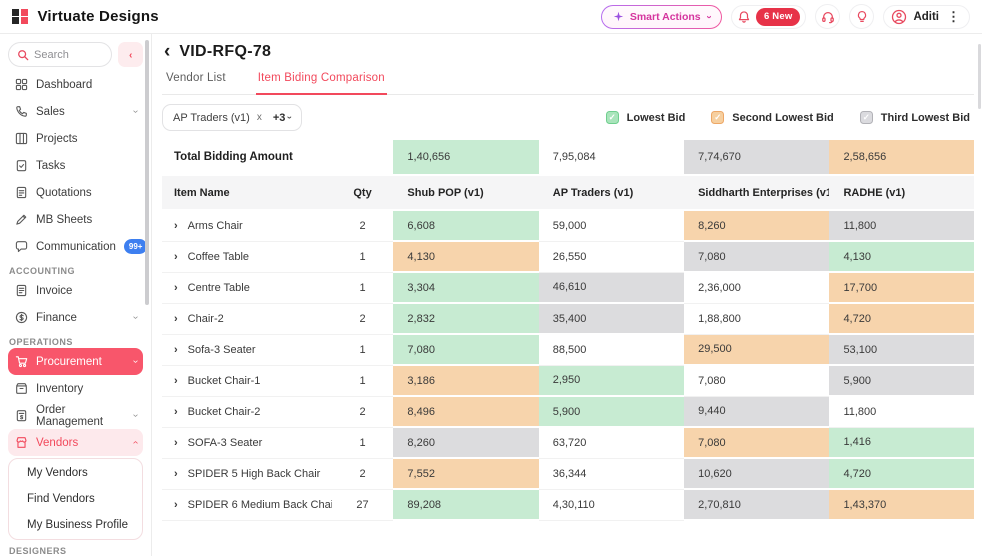 Image resolution: width=982 pixels, height=557 pixels. I want to click on more-filters-count: +3, so click(279, 118).